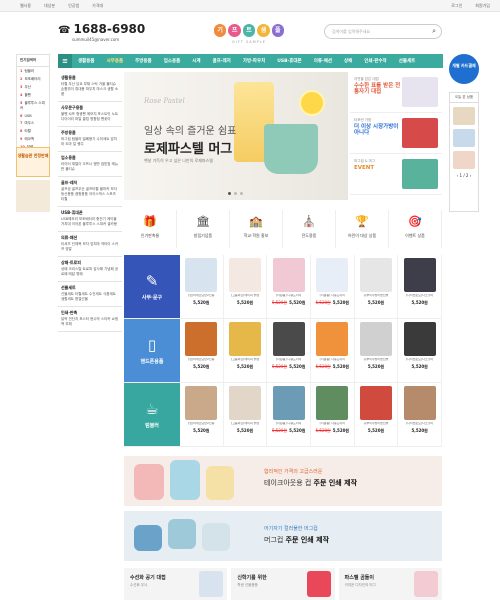 The image size is (500, 600). What do you see at coordinates (33, 71) in the screenshot?
I see `keyword-item: 1 텀블러` at bounding box center [33, 71].